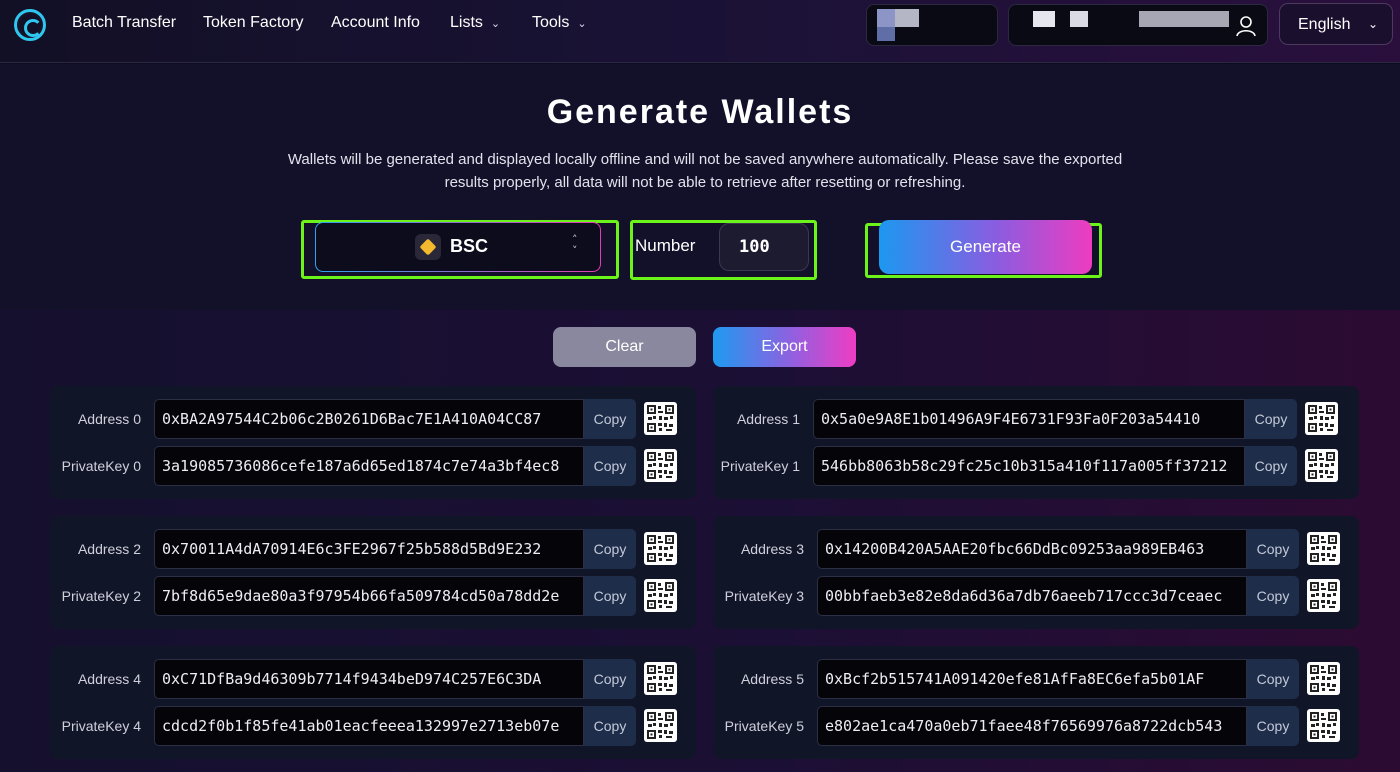 The width and height of the screenshot is (1400, 772). What do you see at coordinates (375, 23) in the screenshot?
I see `nav-account-info: Account Info` at bounding box center [375, 23].